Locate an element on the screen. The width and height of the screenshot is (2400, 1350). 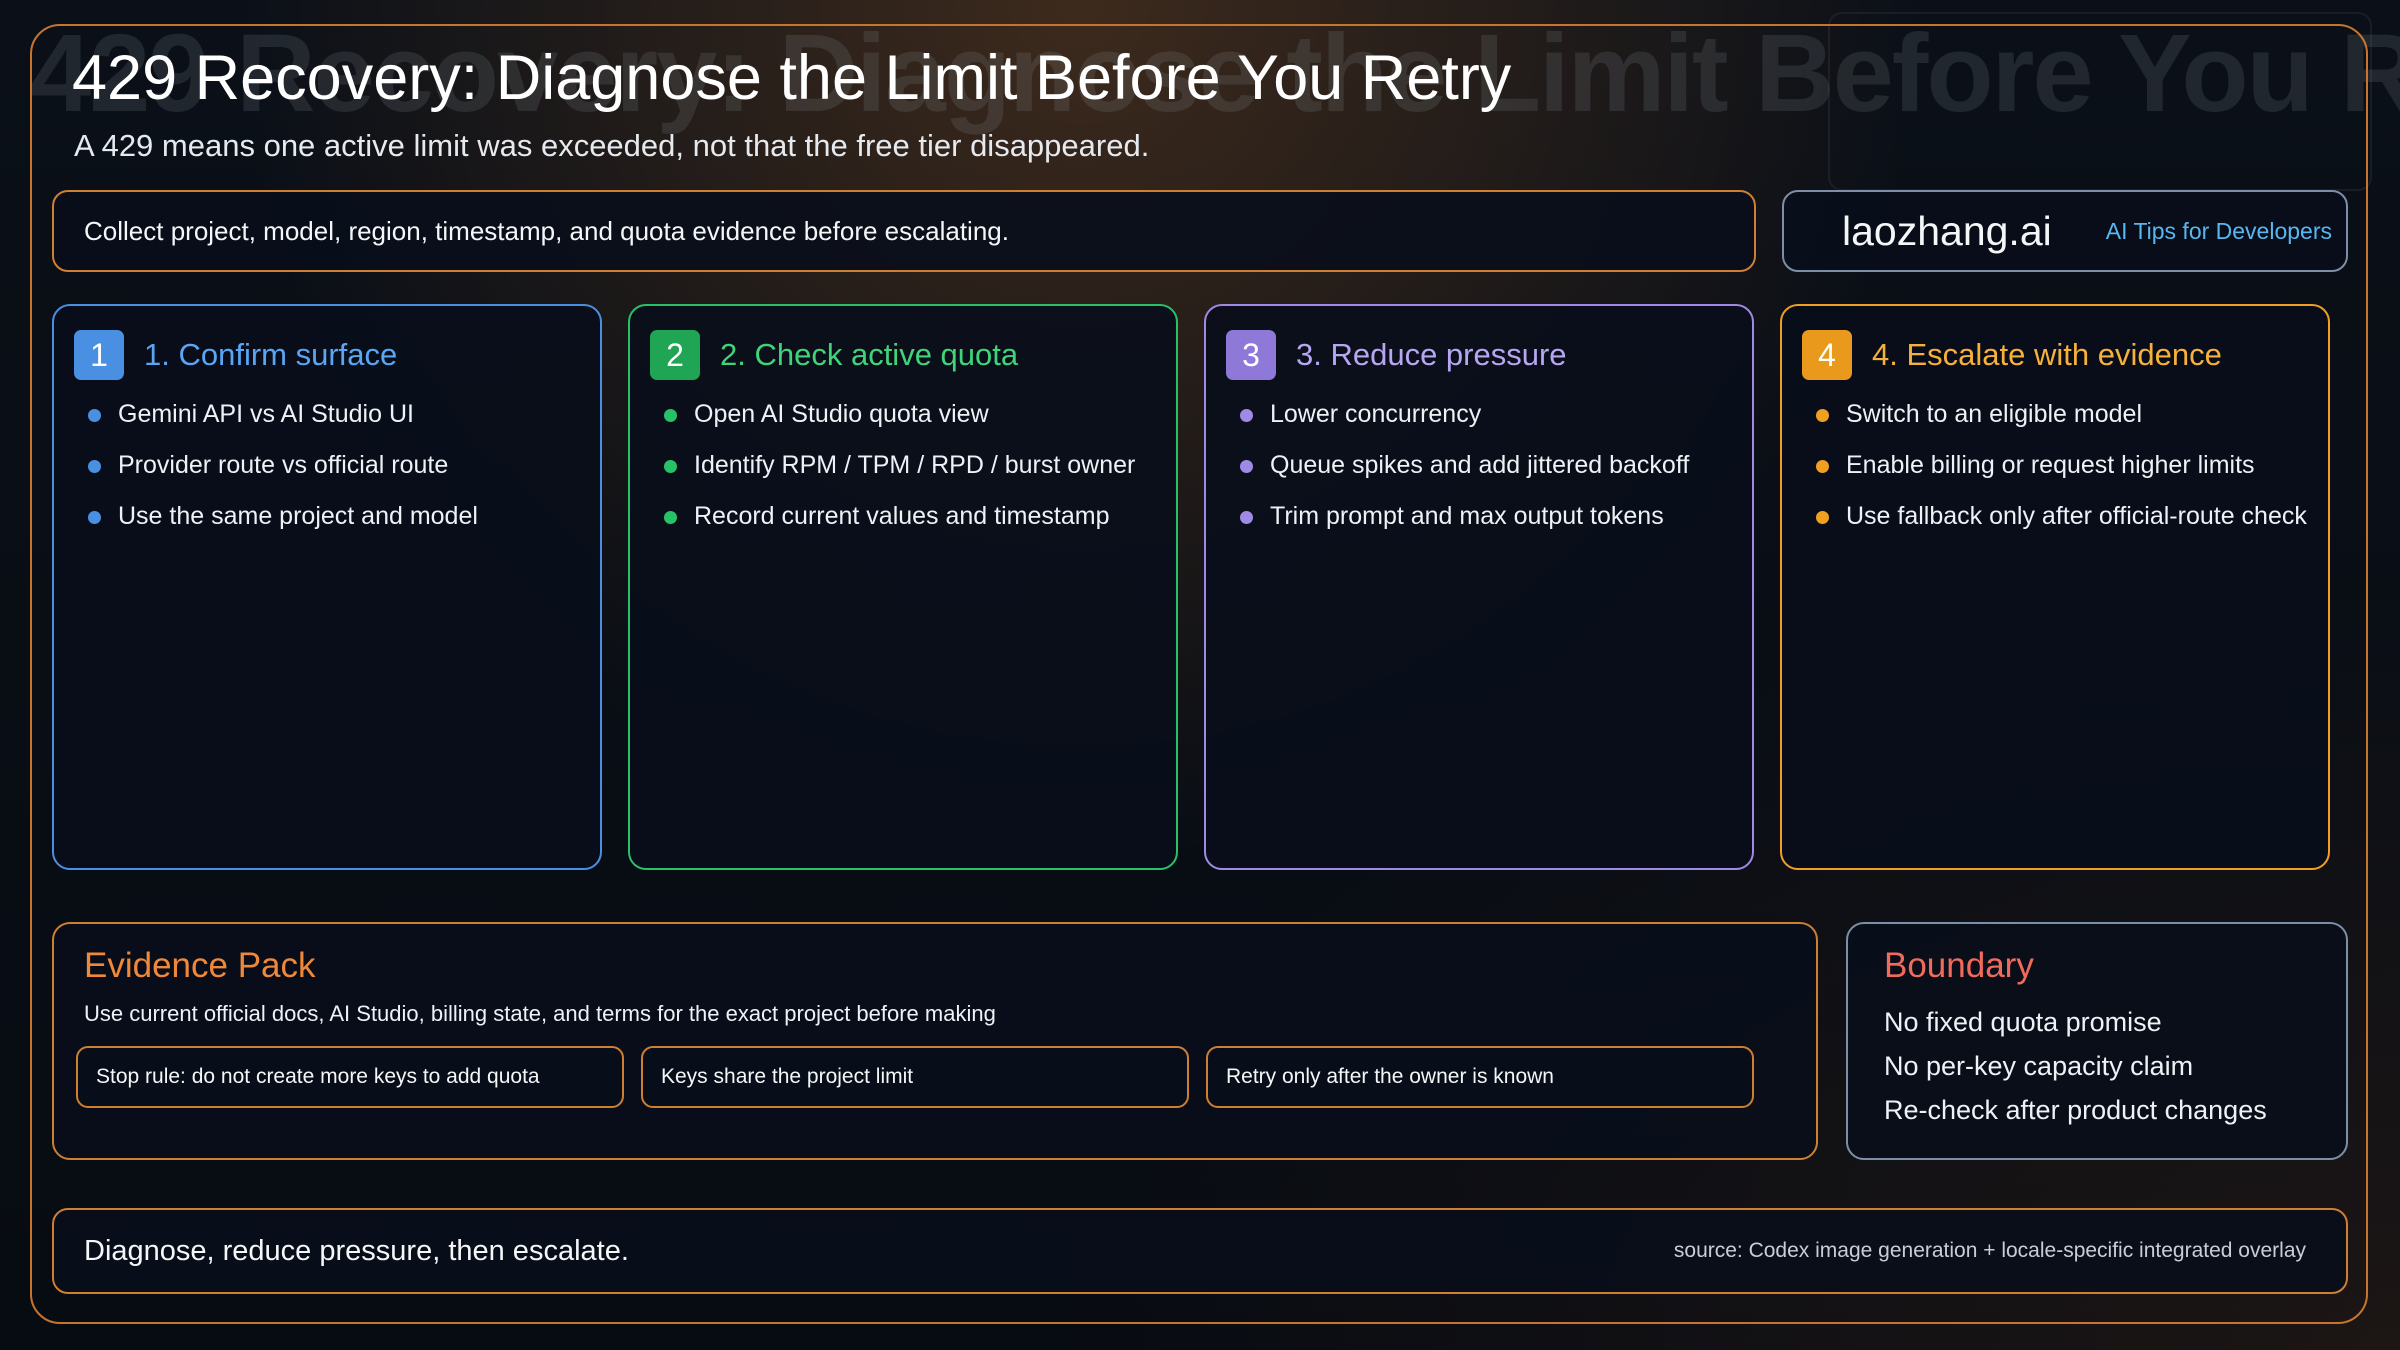
list-item: Lower concurrency is located at coordinates (1479, 414).